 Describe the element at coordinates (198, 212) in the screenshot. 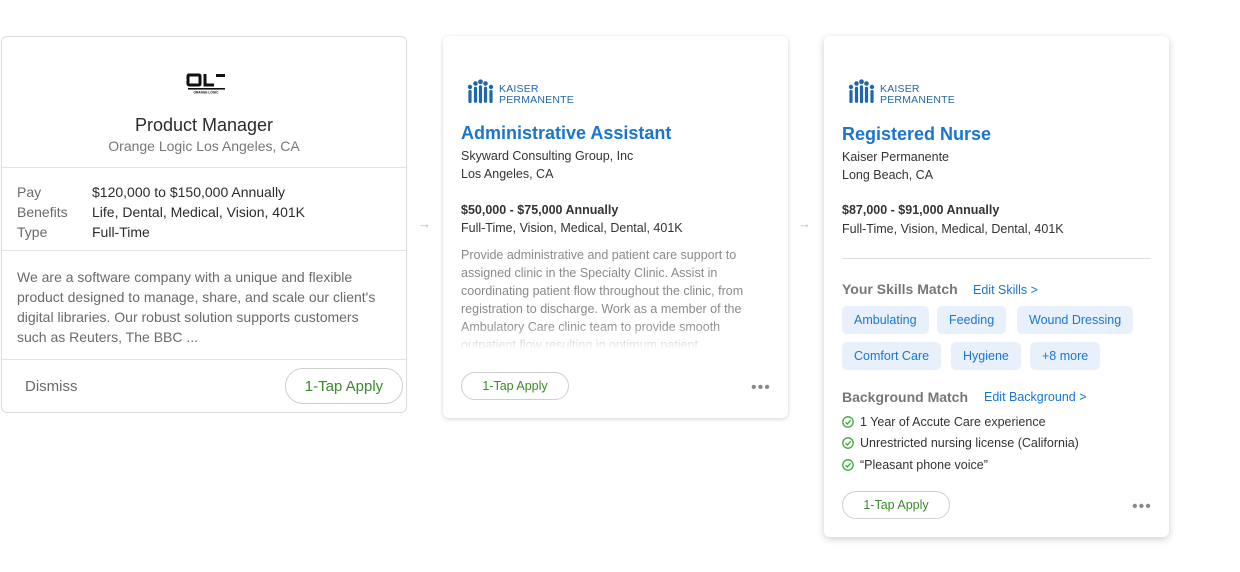

I see `fact-value: Life, Dental, Medical, Vision, 401K` at that location.